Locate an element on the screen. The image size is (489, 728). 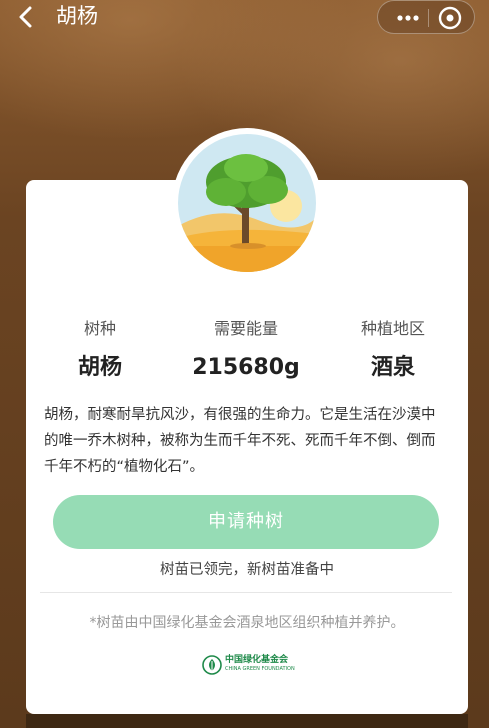
stat-region: 种植地区 酒泉 is located at coordinates (393, 350).